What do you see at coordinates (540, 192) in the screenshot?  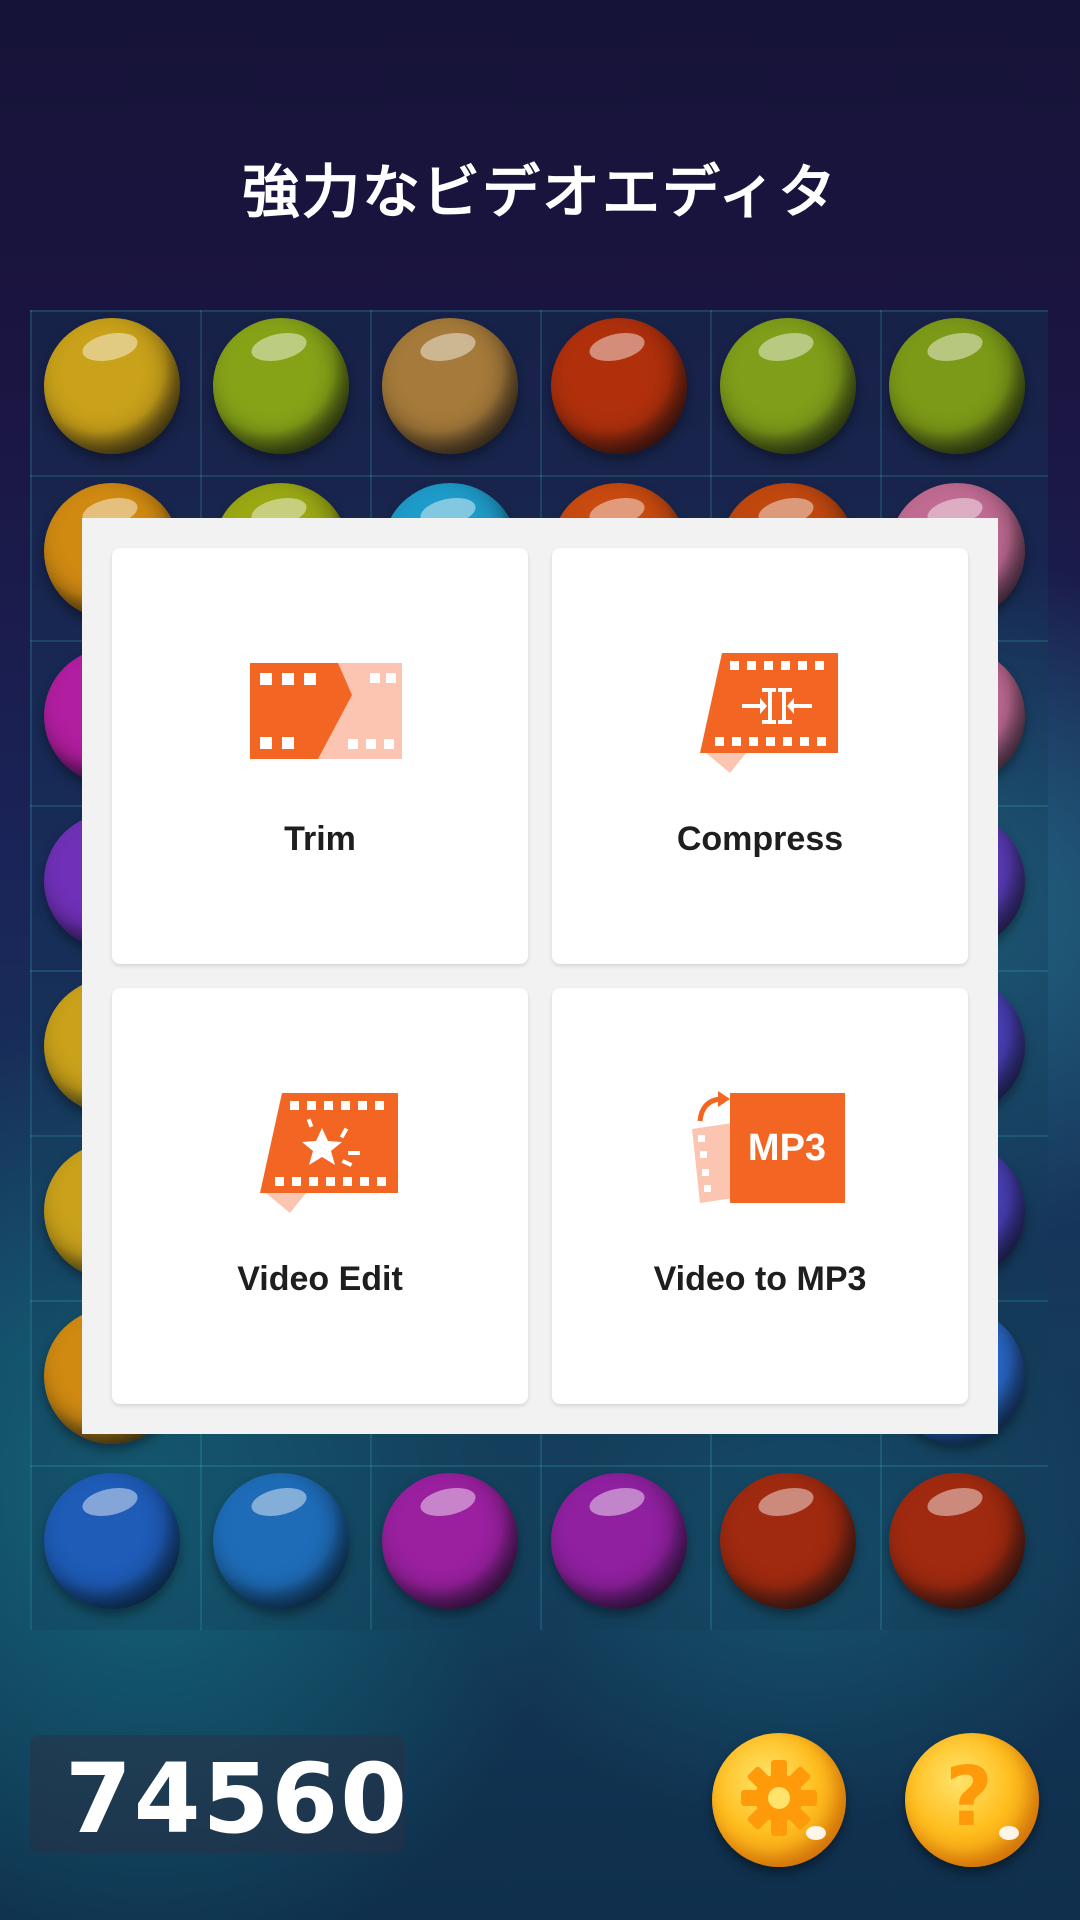 I see `page-title: 強力なビデオエディタ` at bounding box center [540, 192].